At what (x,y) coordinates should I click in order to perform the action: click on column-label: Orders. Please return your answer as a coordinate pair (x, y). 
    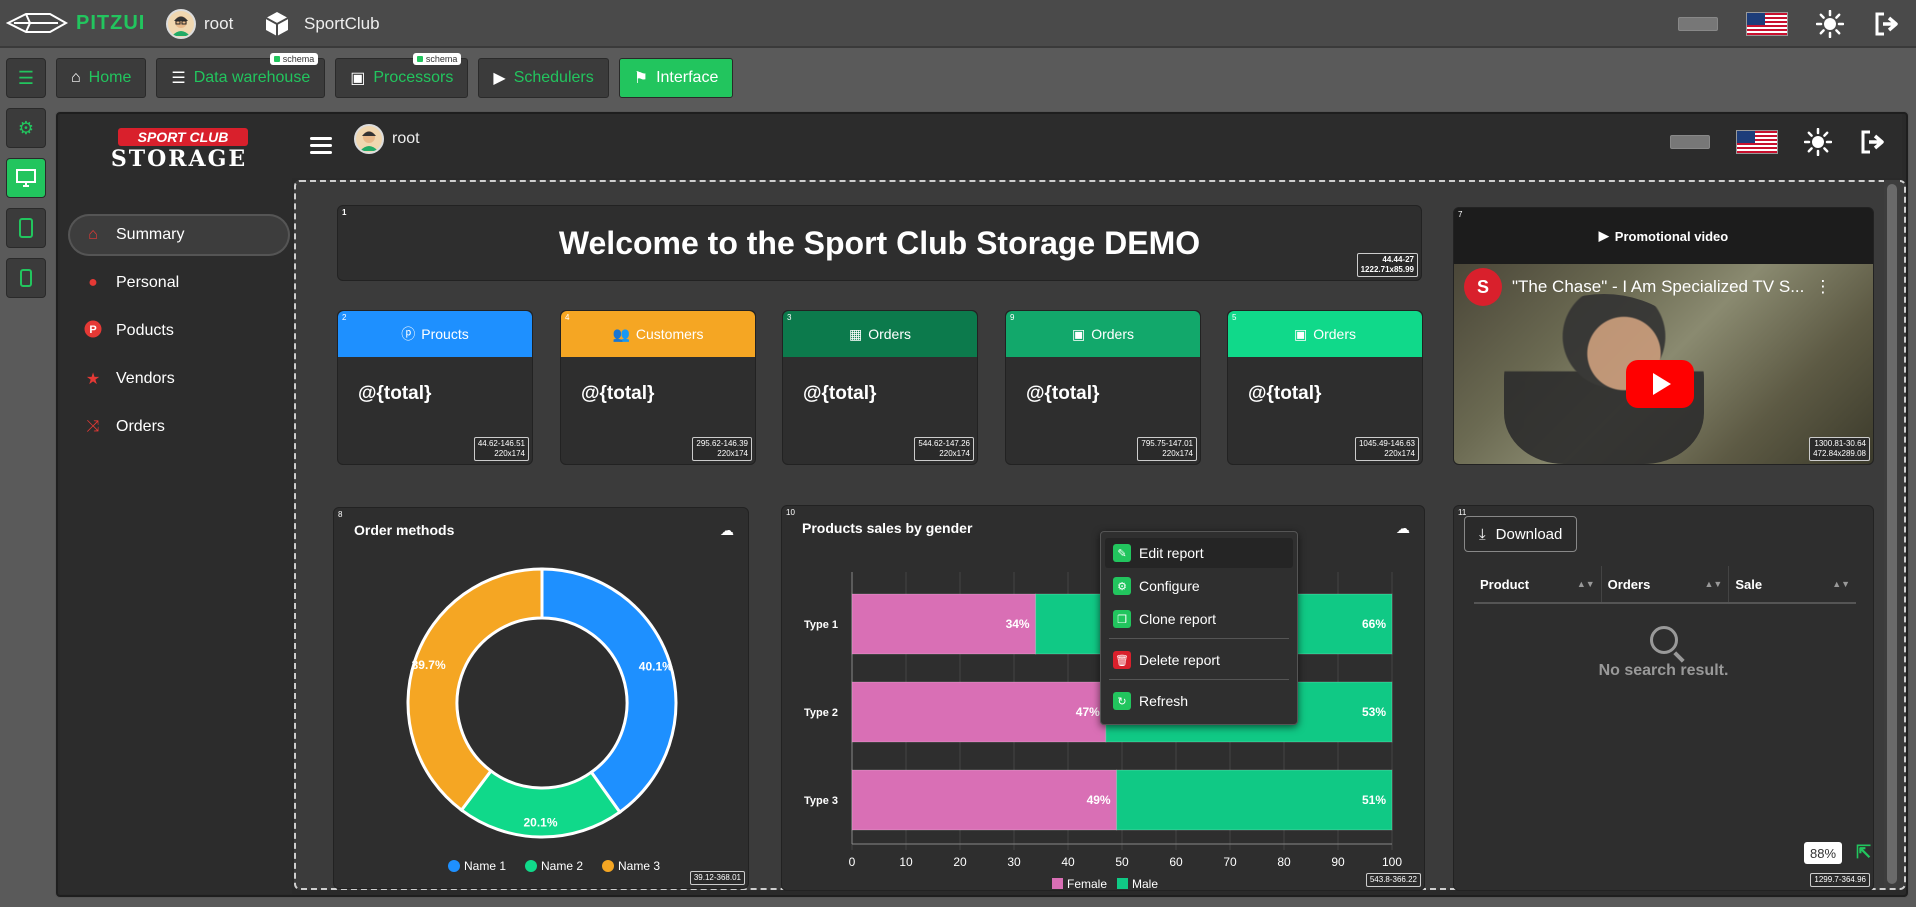
    Looking at the image, I should click on (1629, 584).